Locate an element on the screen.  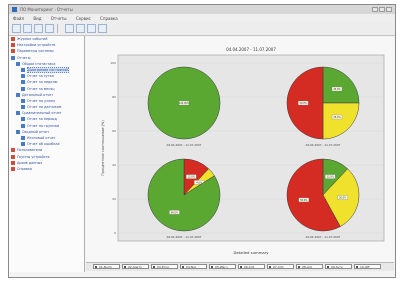
slice-label: 58.0% is located at coordinates (304, 200).